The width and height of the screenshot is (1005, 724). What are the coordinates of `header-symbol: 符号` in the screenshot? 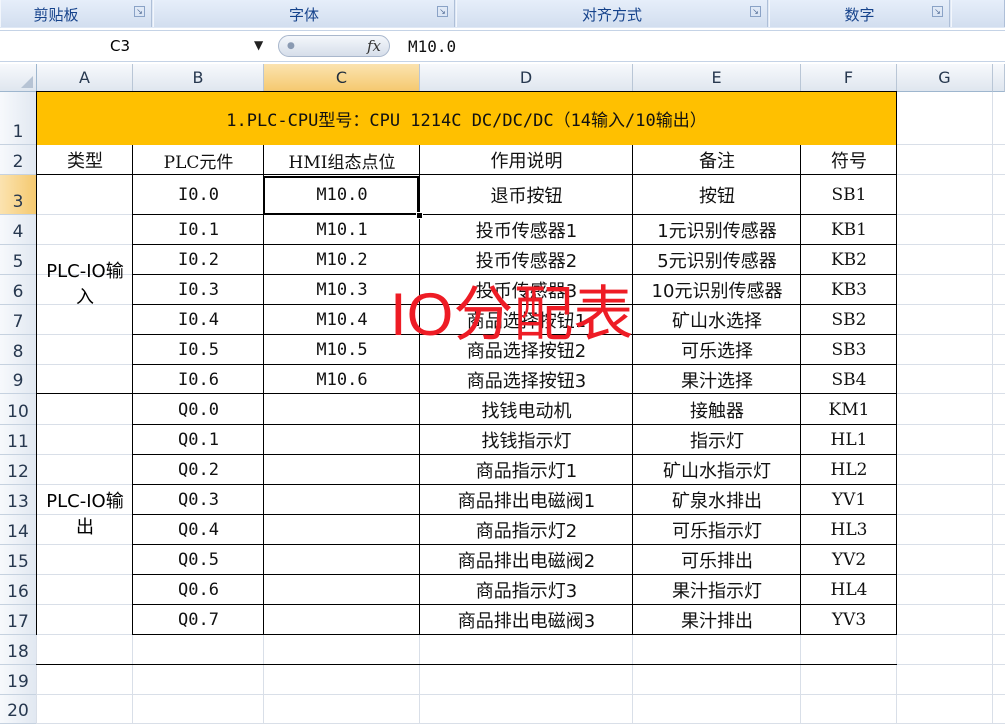 It's located at (849, 160).